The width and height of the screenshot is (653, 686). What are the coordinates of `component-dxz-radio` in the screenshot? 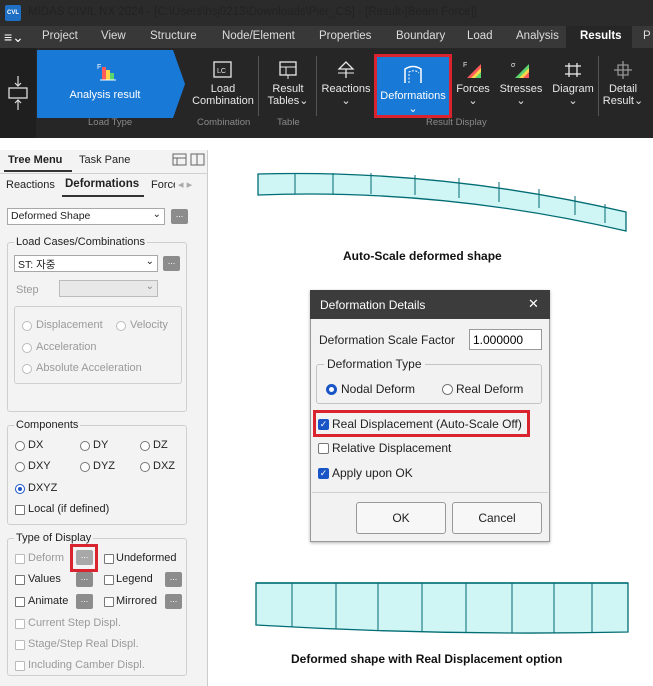 It's located at (145, 467).